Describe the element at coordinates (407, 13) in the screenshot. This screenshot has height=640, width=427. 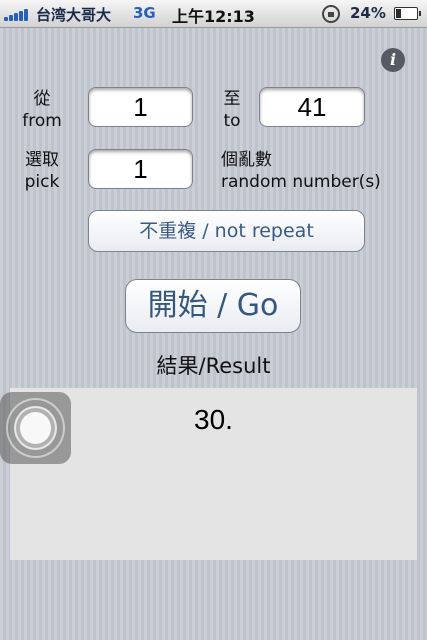
I see `battery-icon` at that location.